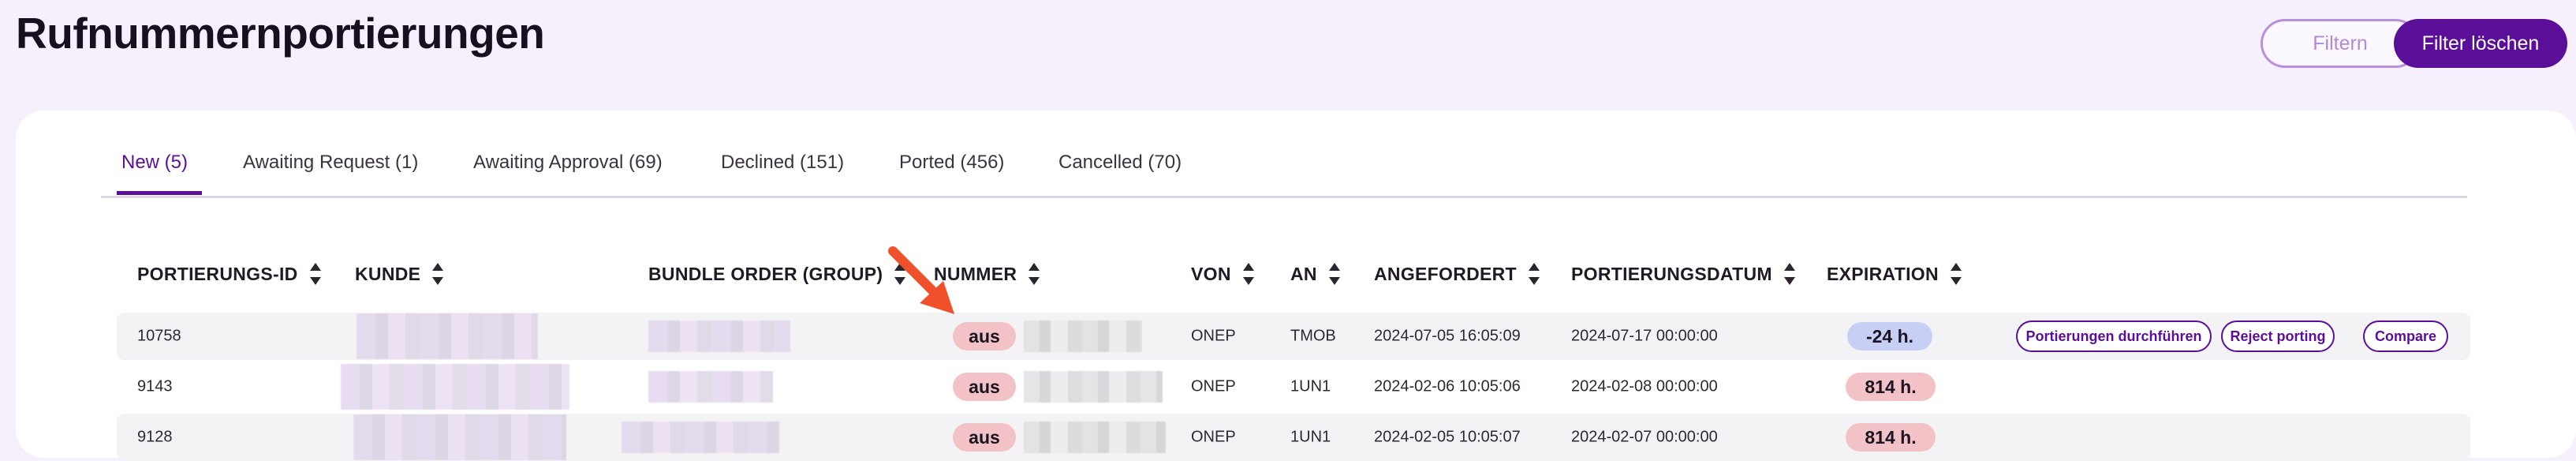 The width and height of the screenshot is (2576, 461). What do you see at coordinates (1683, 274) in the screenshot?
I see `column-header-portierungsdatum: PORTIERUNGSDATUM` at bounding box center [1683, 274].